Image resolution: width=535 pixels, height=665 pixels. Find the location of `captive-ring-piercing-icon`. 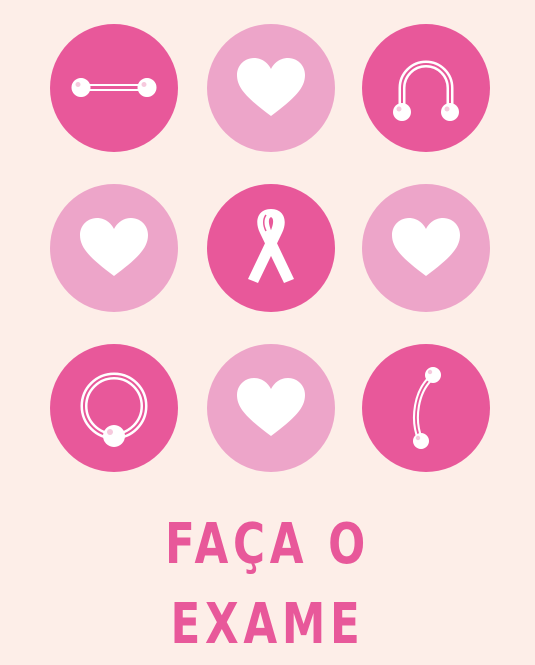

captive-ring-piercing-icon is located at coordinates (114, 409).